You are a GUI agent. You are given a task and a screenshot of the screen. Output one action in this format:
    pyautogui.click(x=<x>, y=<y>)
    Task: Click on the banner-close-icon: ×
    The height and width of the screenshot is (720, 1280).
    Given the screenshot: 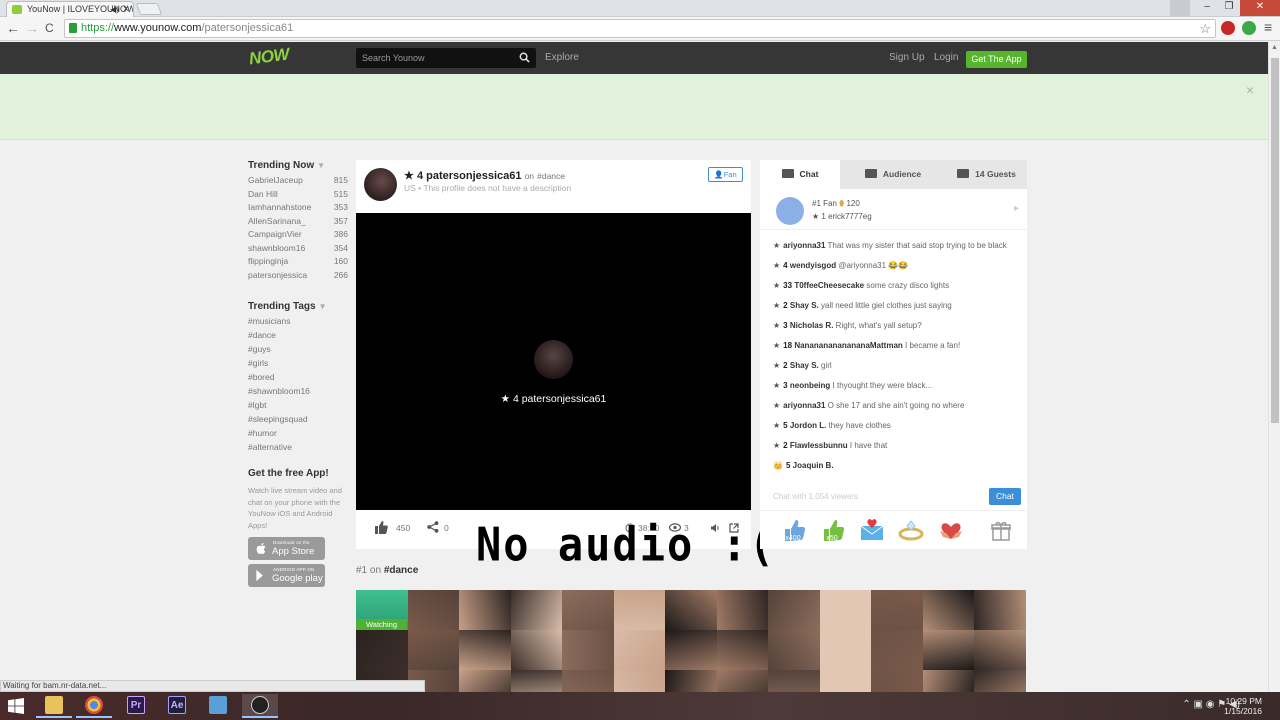 What is the action you would take?
    pyautogui.click(x=1250, y=90)
    